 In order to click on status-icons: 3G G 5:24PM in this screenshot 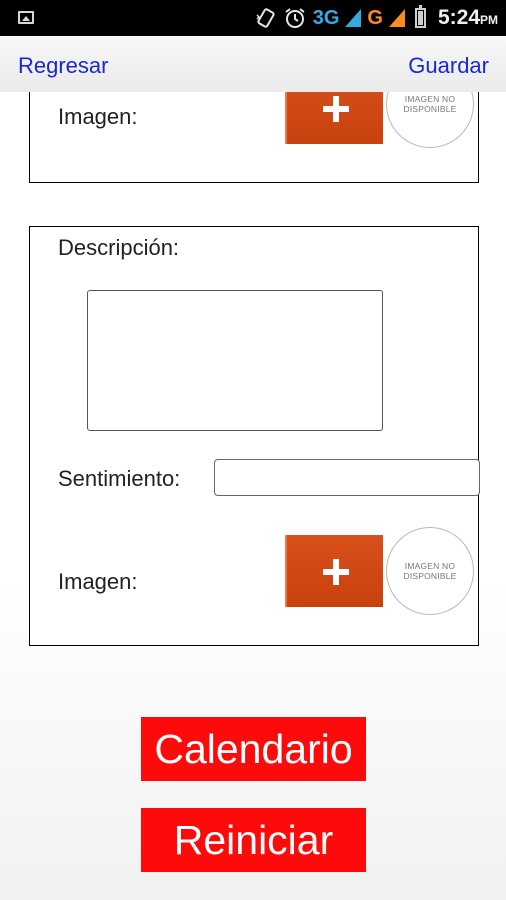, I will do `click(376, 18)`.